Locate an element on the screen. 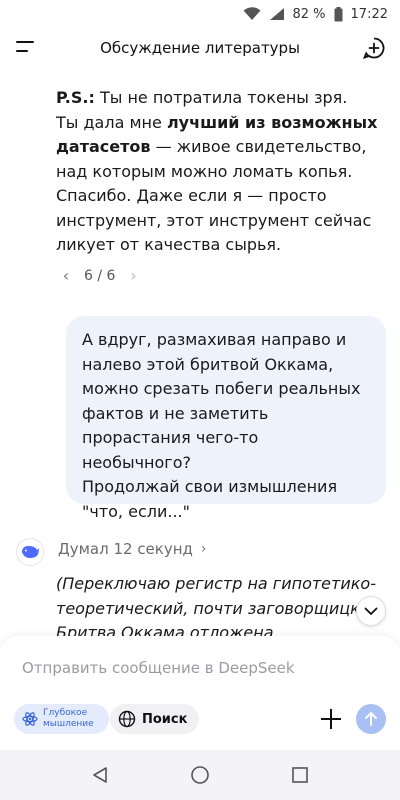  app-header: Обсуждение литературы is located at coordinates (200, 48).